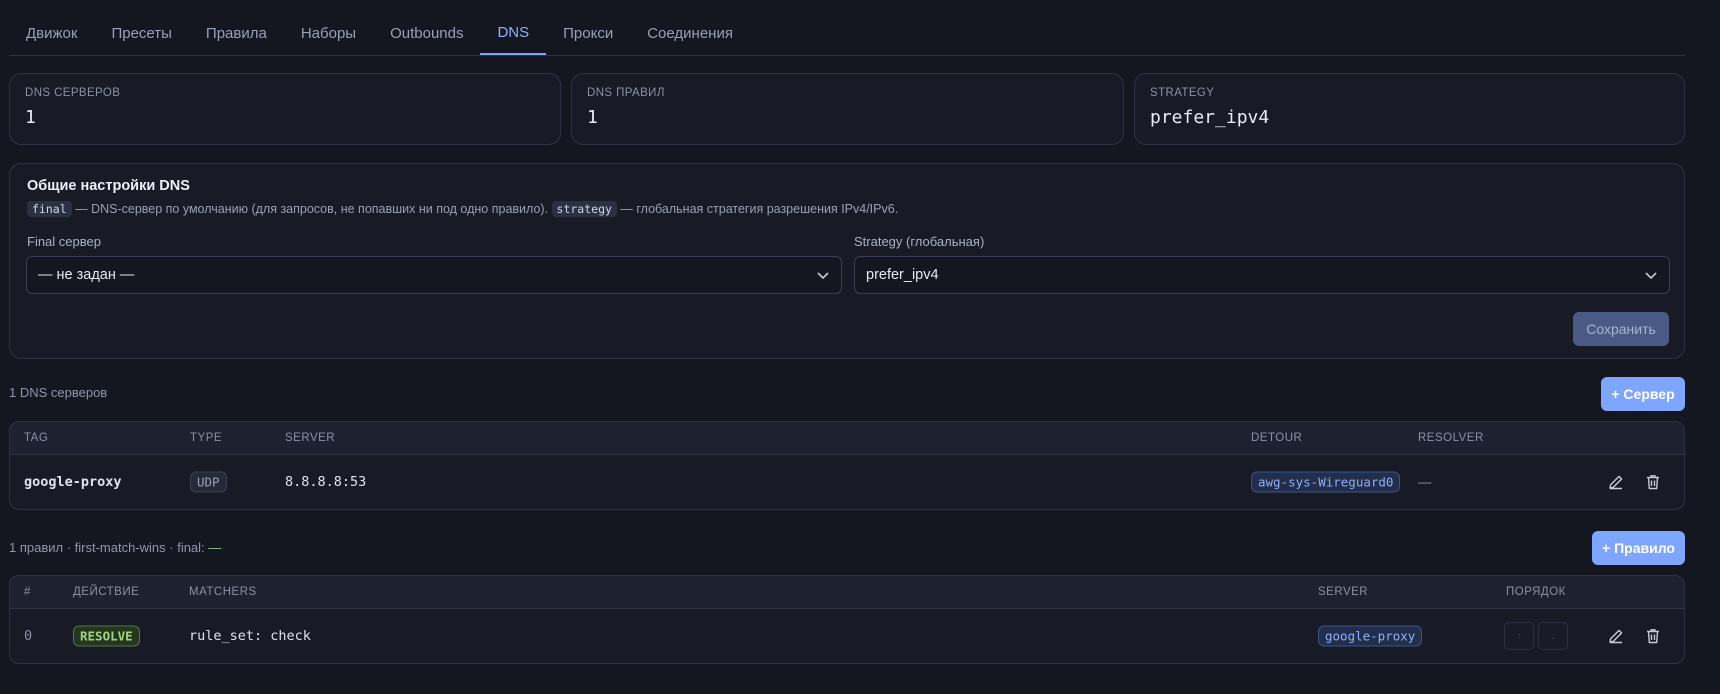  Describe the element at coordinates (73, 93) in the screenshot. I see `stat-label: DNS серверов` at that location.